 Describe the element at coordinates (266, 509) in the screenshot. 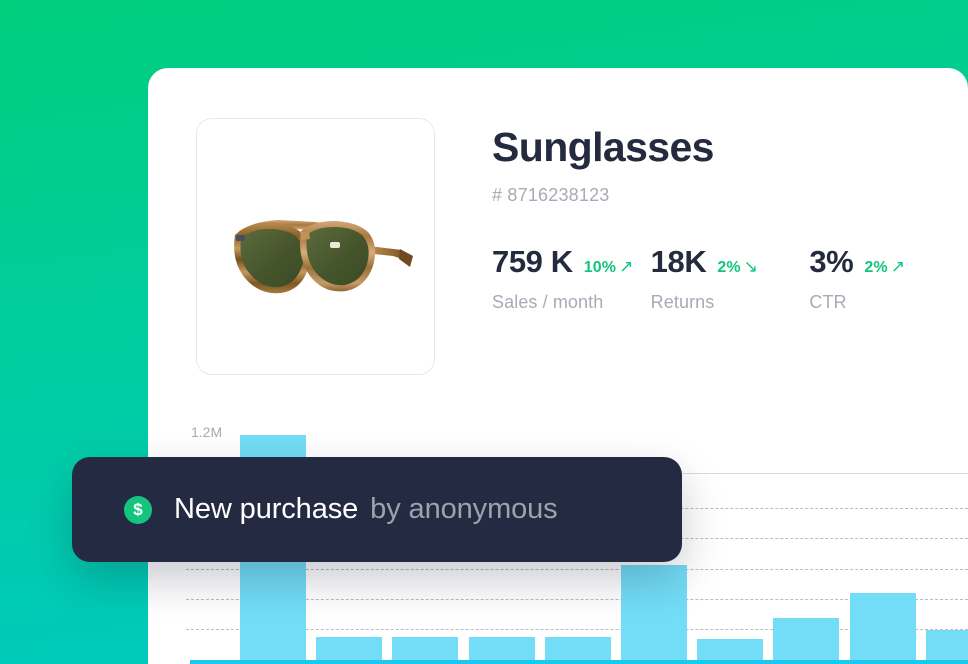

I see `toast-title: New purchase` at that location.